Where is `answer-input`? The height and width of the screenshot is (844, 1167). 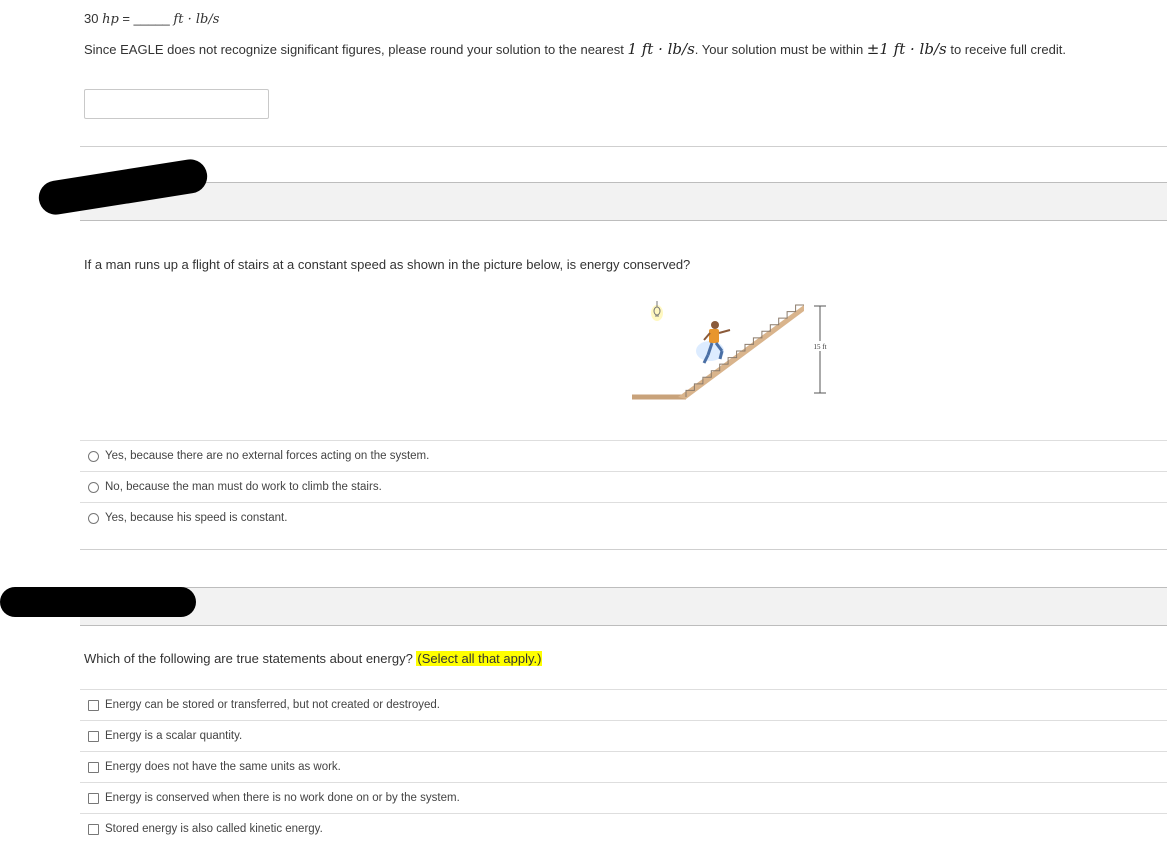
answer-input is located at coordinates (176, 104).